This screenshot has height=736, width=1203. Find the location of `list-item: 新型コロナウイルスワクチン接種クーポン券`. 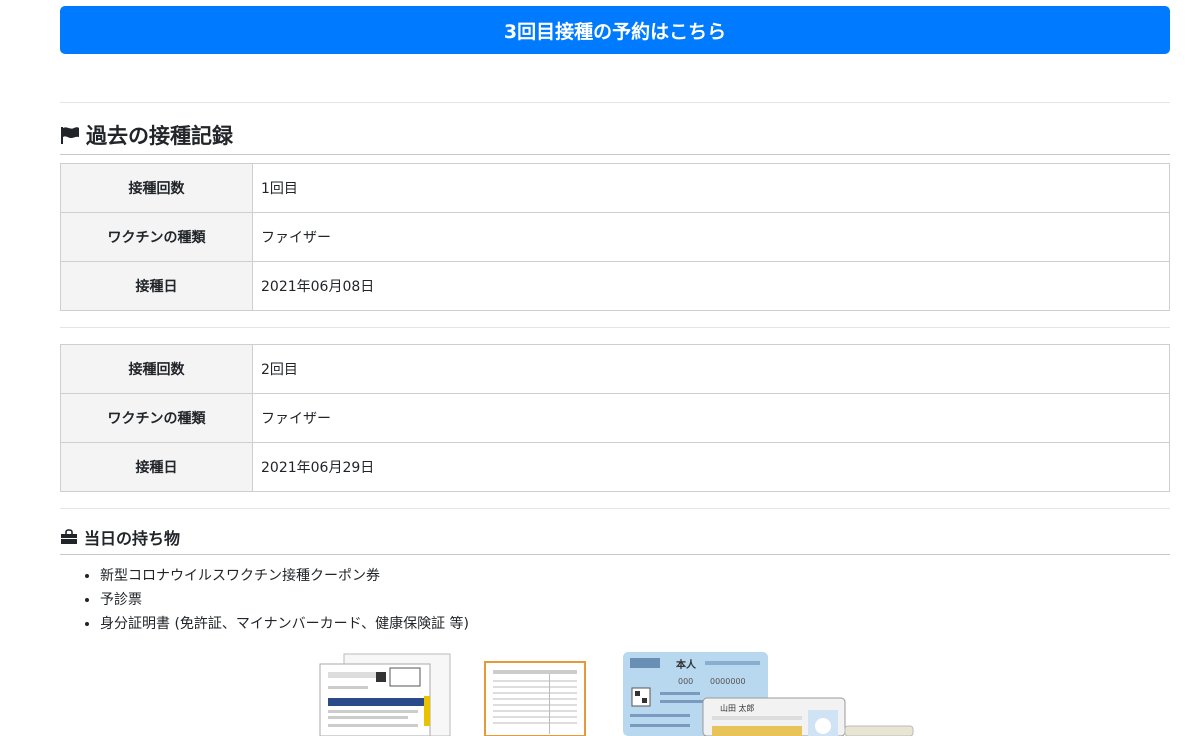

list-item: 新型コロナウイルスワクチン接種クーポン券 is located at coordinates (284, 576).